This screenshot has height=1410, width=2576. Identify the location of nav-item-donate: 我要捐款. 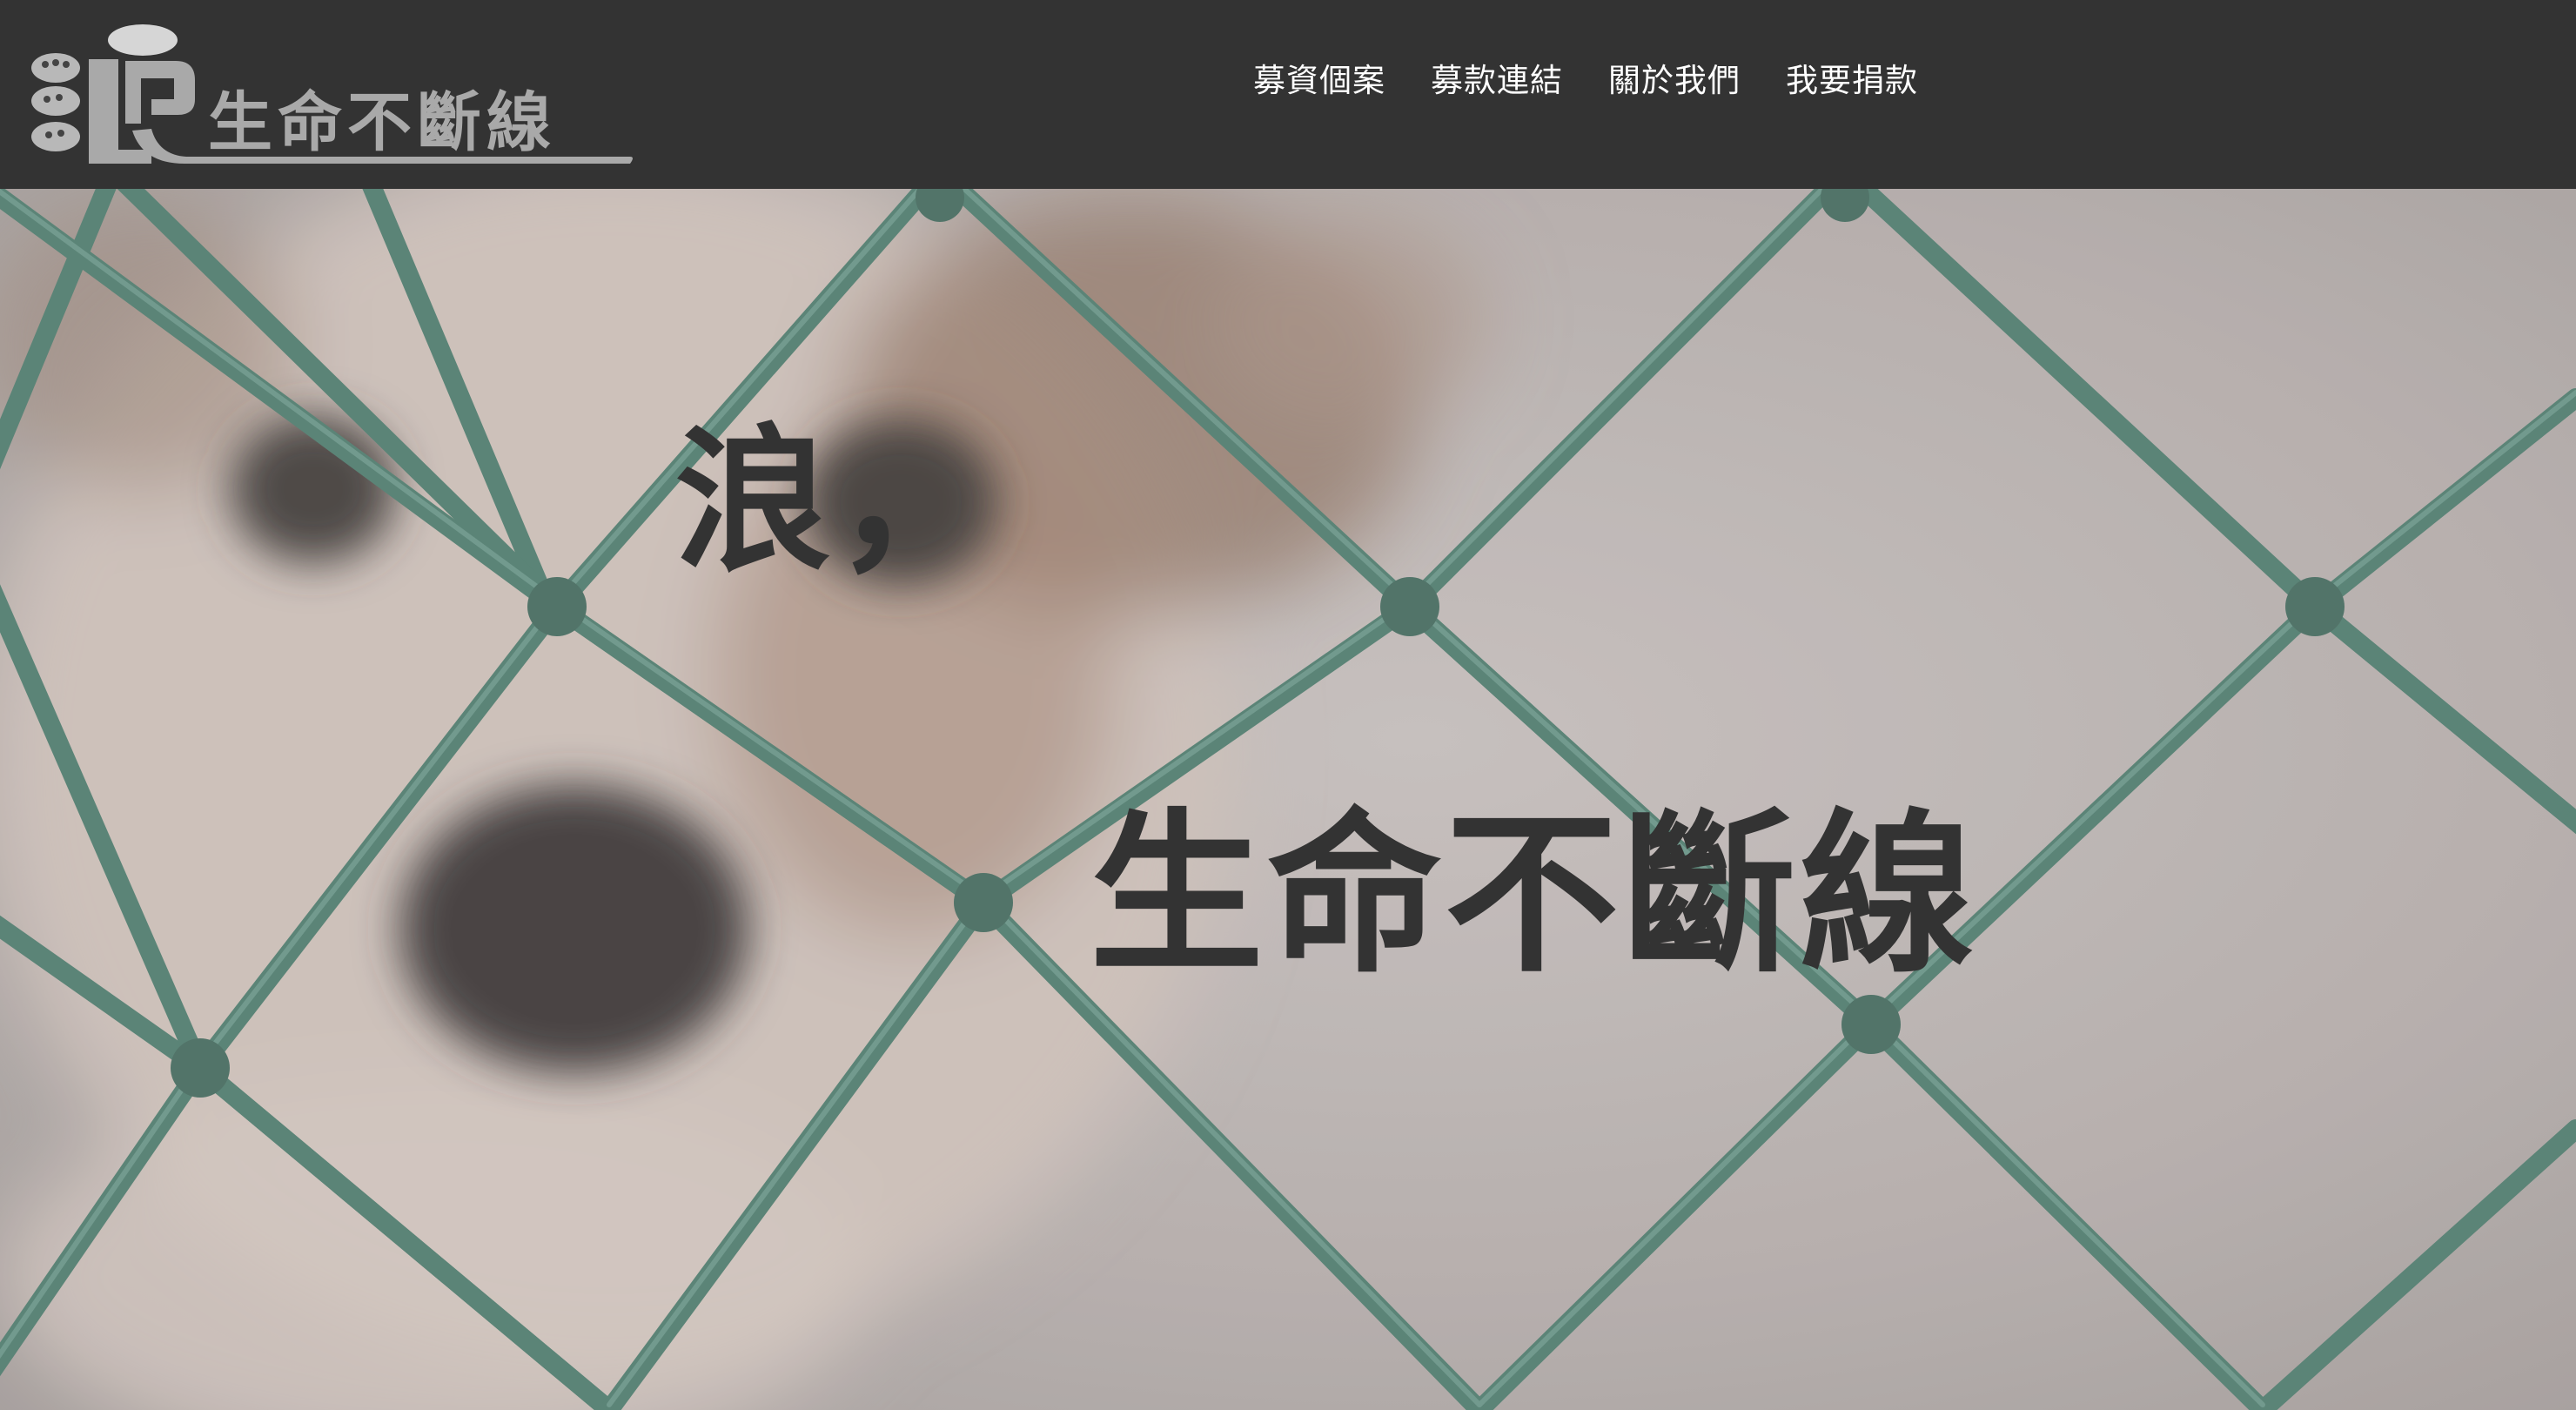
(1852, 81).